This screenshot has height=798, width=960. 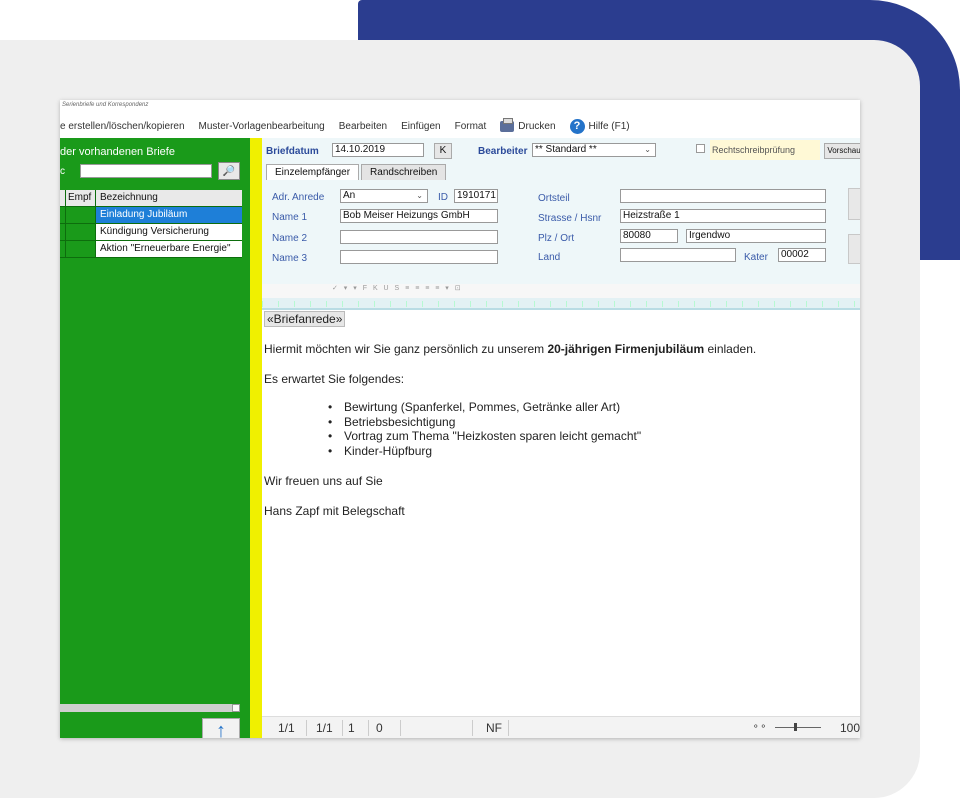 I want to click on checkbox-icon, so click(x=700, y=148).